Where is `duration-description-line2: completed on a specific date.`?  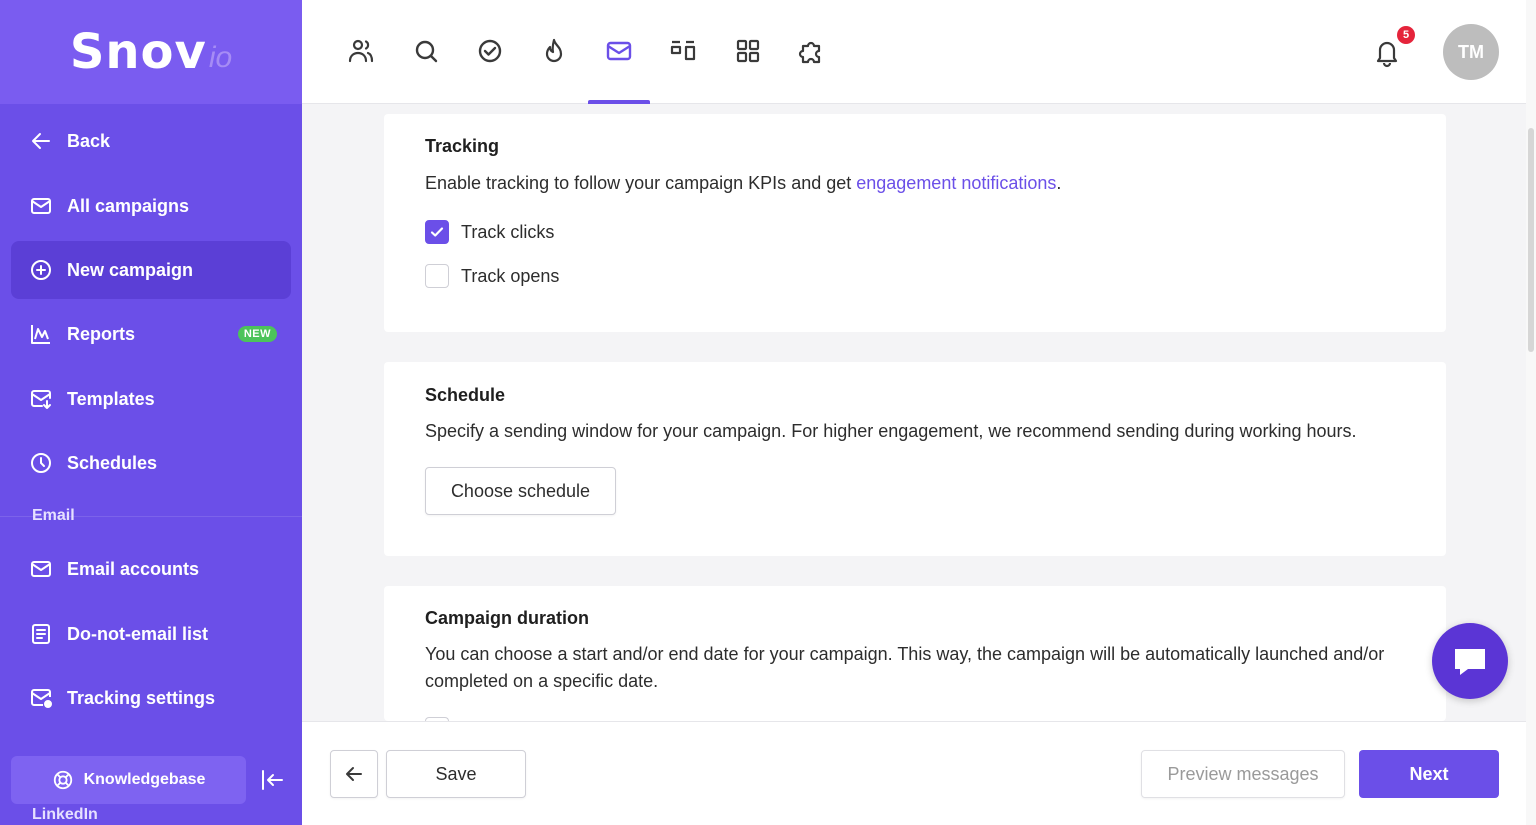 duration-description-line2: completed on a specific date. is located at coordinates (542, 681).